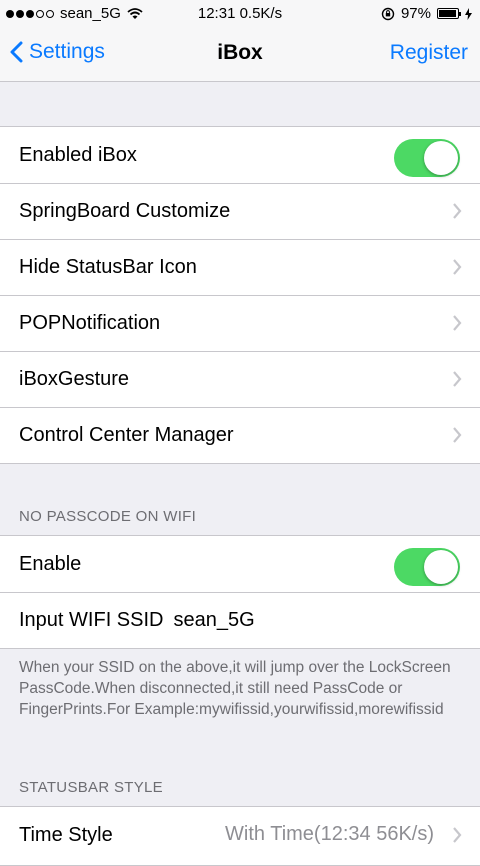 Image resolution: width=480 pixels, height=866 pixels. Describe the element at coordinates (240, 14) in the screenshot. I see `status-bar: sean_5G 12:31 0.5K/s 97%` at that location.